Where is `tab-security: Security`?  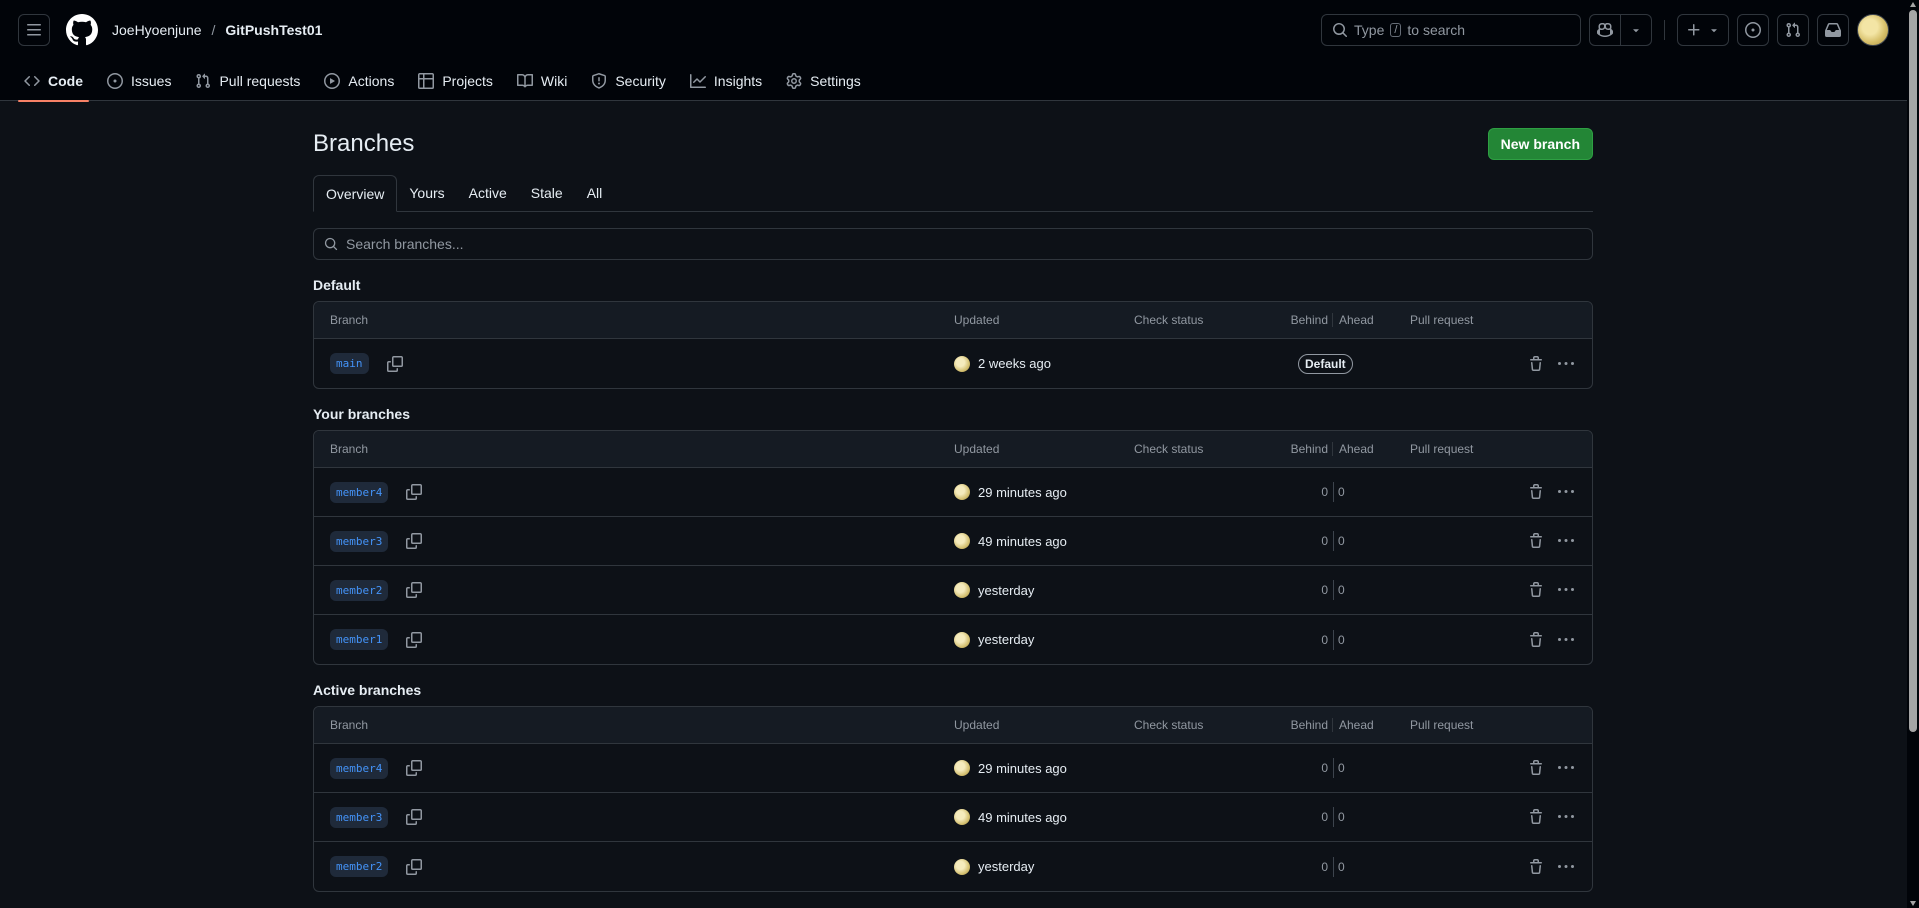 tab-security: Security is located at coordinates (628, 80).